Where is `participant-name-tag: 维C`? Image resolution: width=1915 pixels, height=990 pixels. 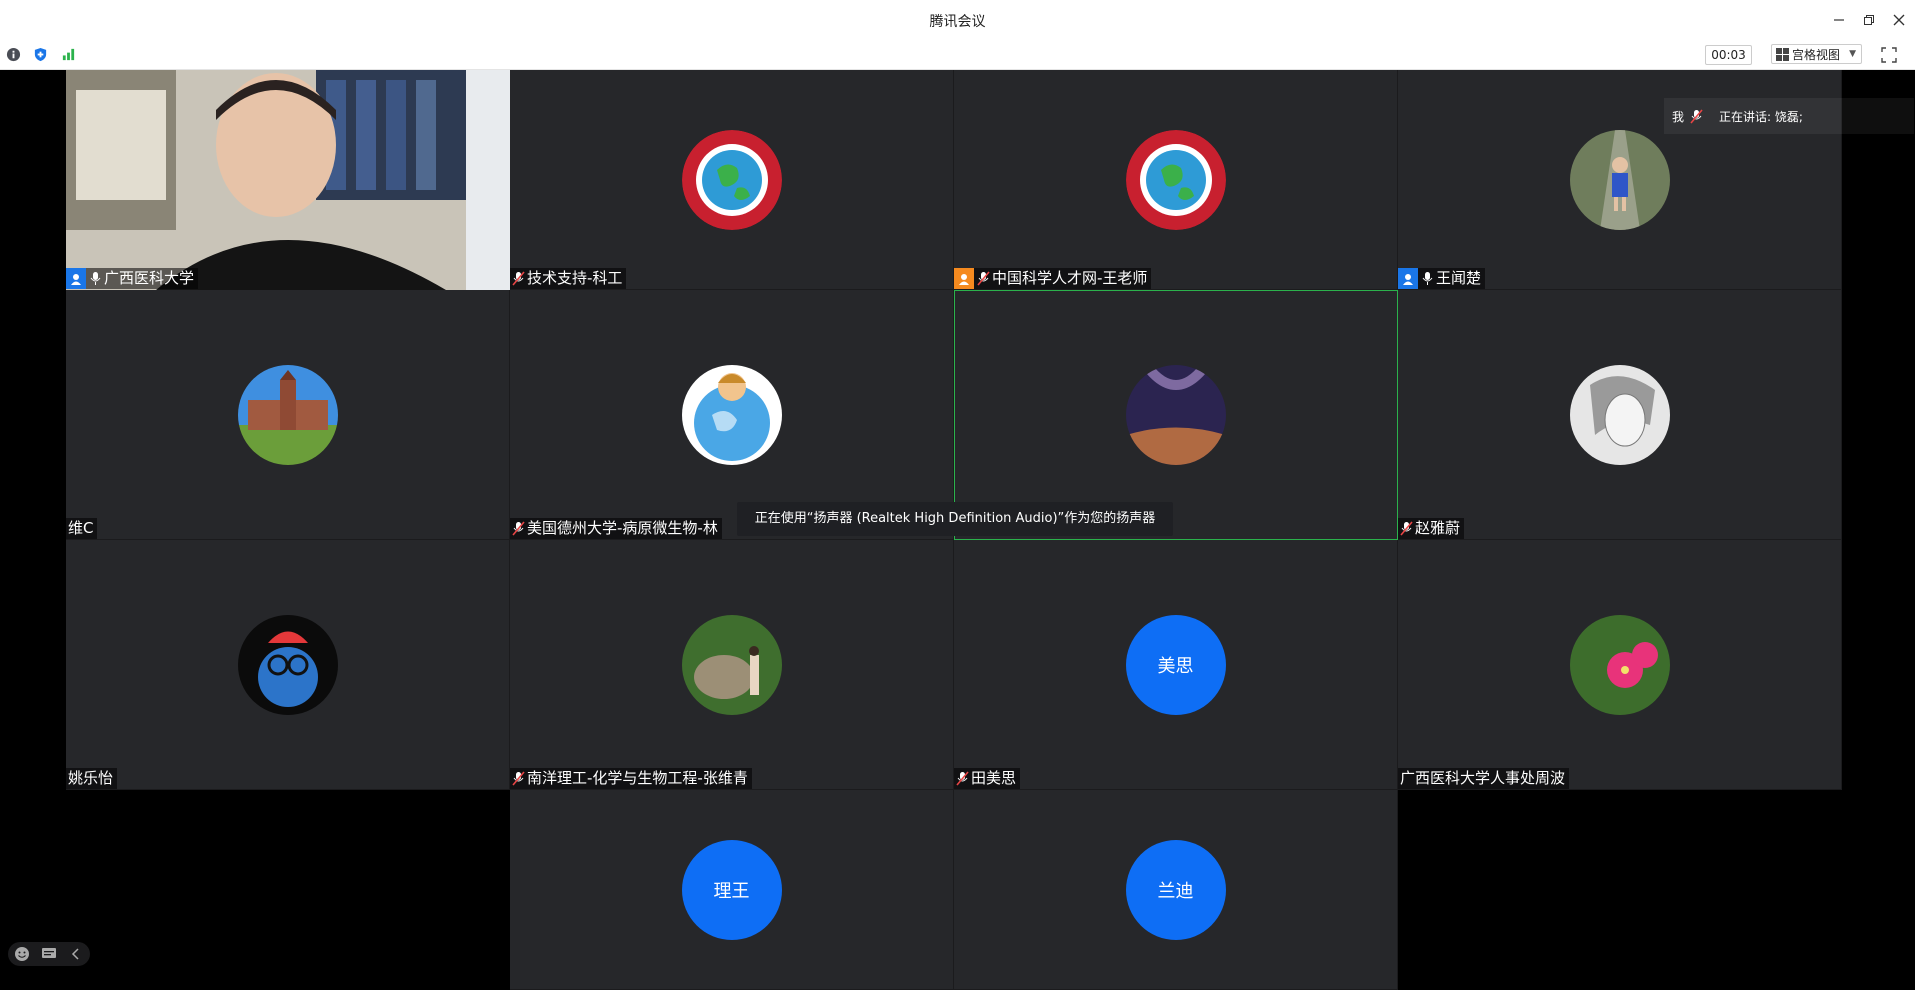
participant-name-tag: 维C is located at coordinates (82, 528).